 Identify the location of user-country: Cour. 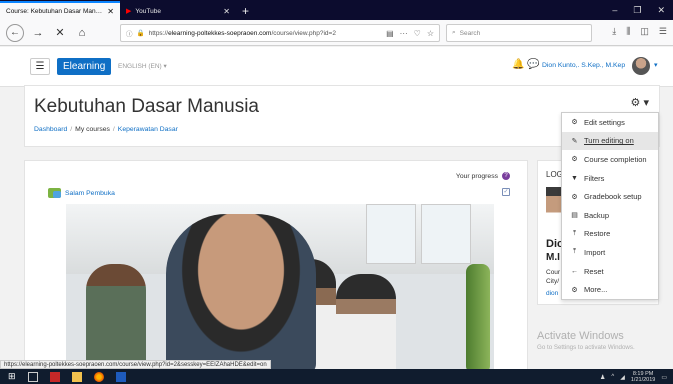
(553, 272).